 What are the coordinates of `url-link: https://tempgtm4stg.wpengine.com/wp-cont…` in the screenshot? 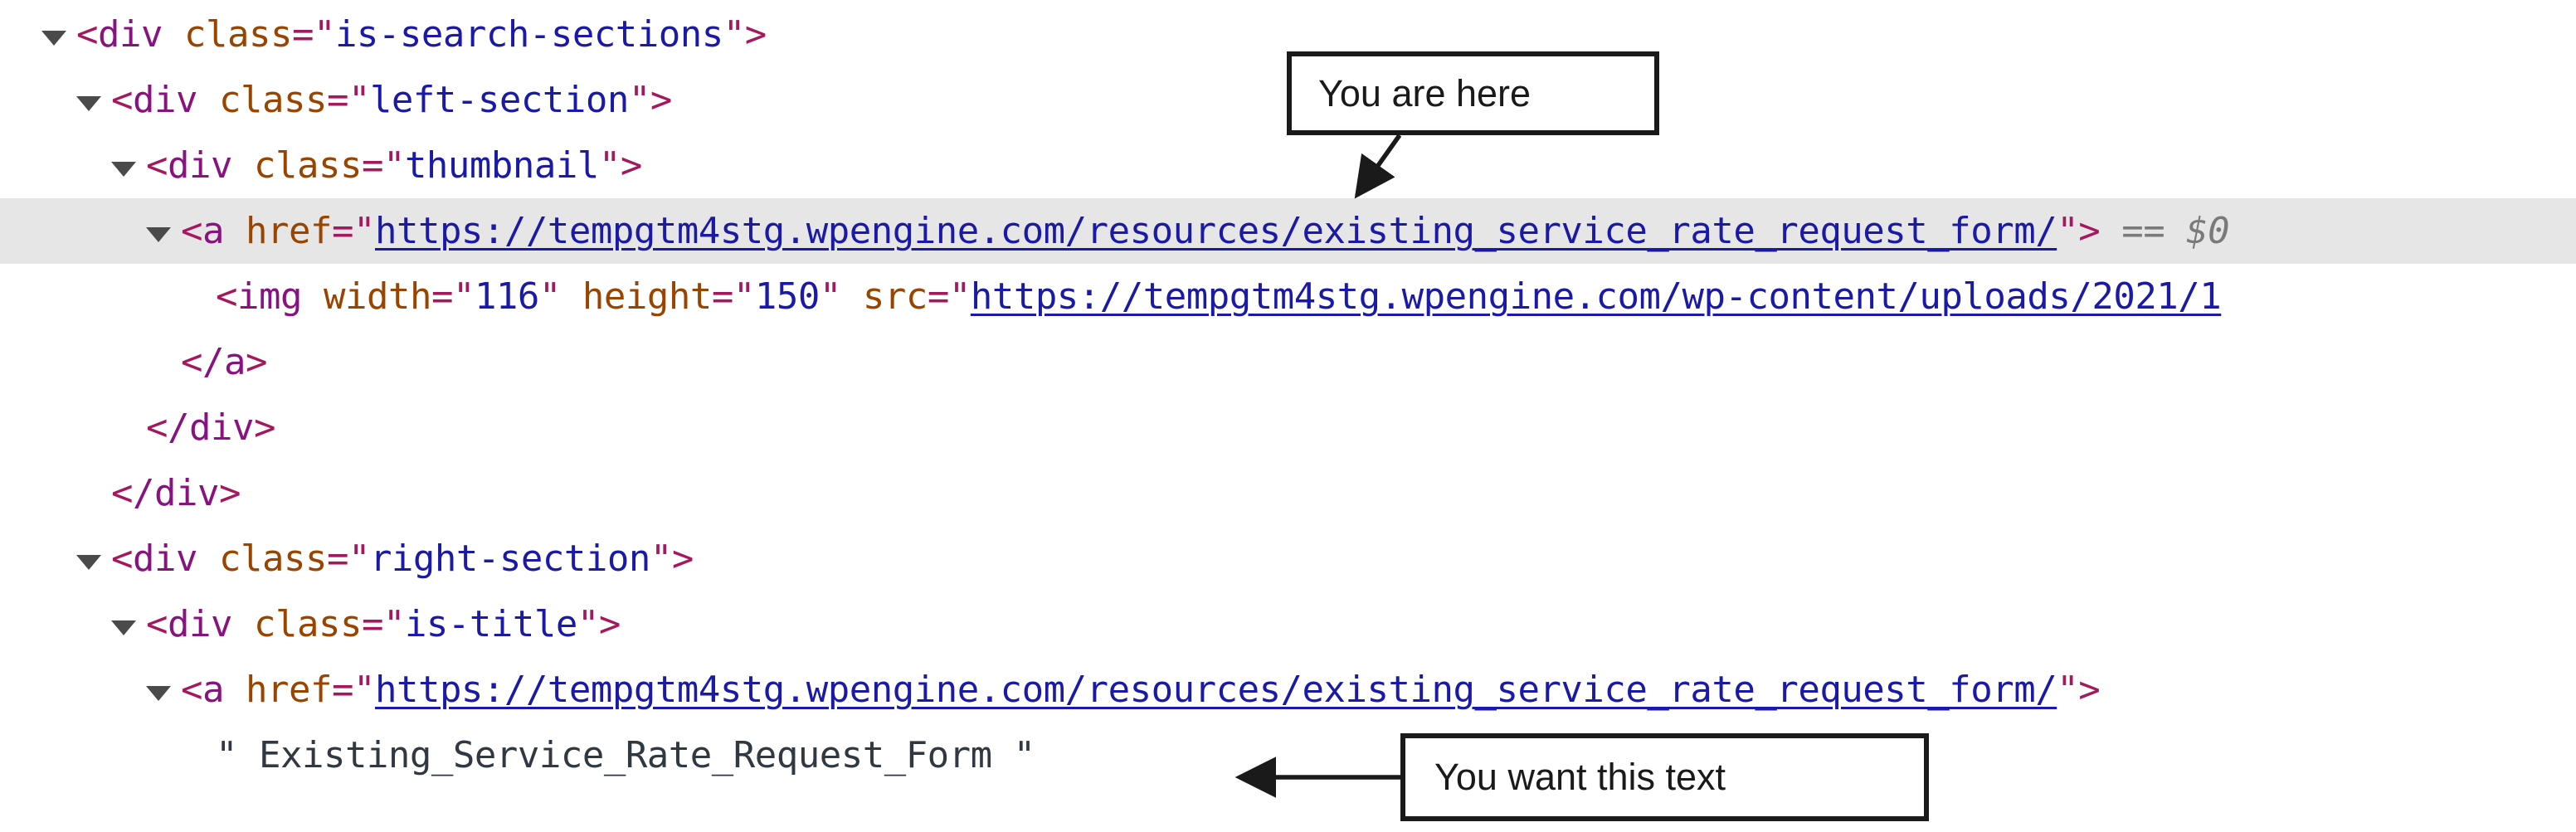 It's located at (1596, 297).